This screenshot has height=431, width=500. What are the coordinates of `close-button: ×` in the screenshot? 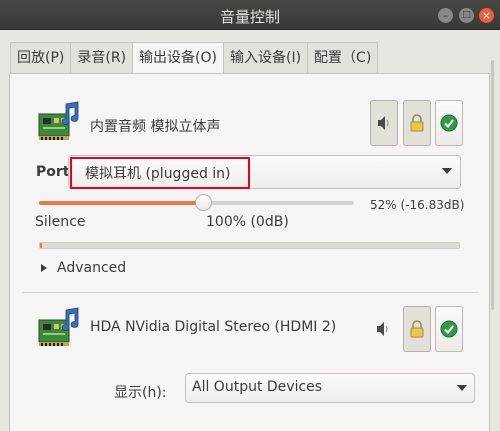 It's located at (486, 15).